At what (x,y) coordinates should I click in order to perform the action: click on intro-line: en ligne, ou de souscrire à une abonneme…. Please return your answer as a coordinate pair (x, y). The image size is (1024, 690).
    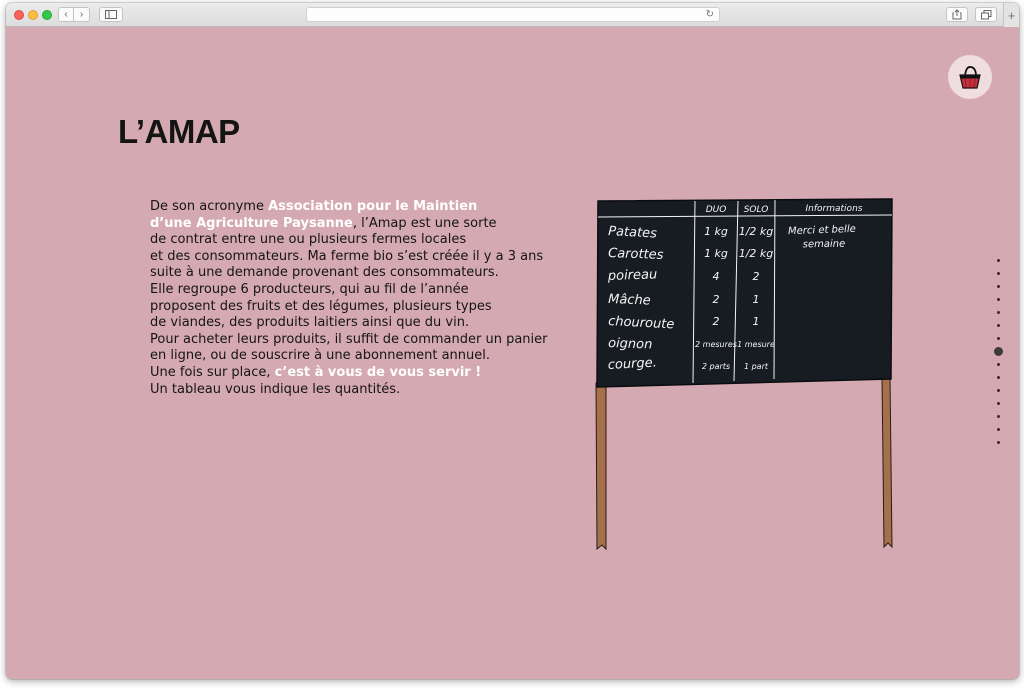
    Looking at the image, I should click on (320, 356).